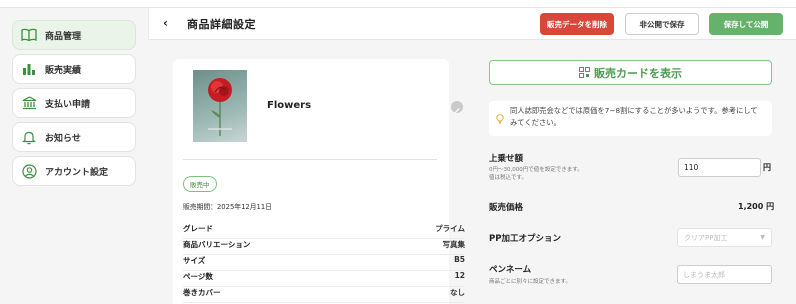 Image resolution: width=796 pixels, height=304 pixels. What do you see at coordinates (324, 247) in the screenshot?
I see `spec-row: 商品バリエーション 写真集` at bounding box center [324, 247].